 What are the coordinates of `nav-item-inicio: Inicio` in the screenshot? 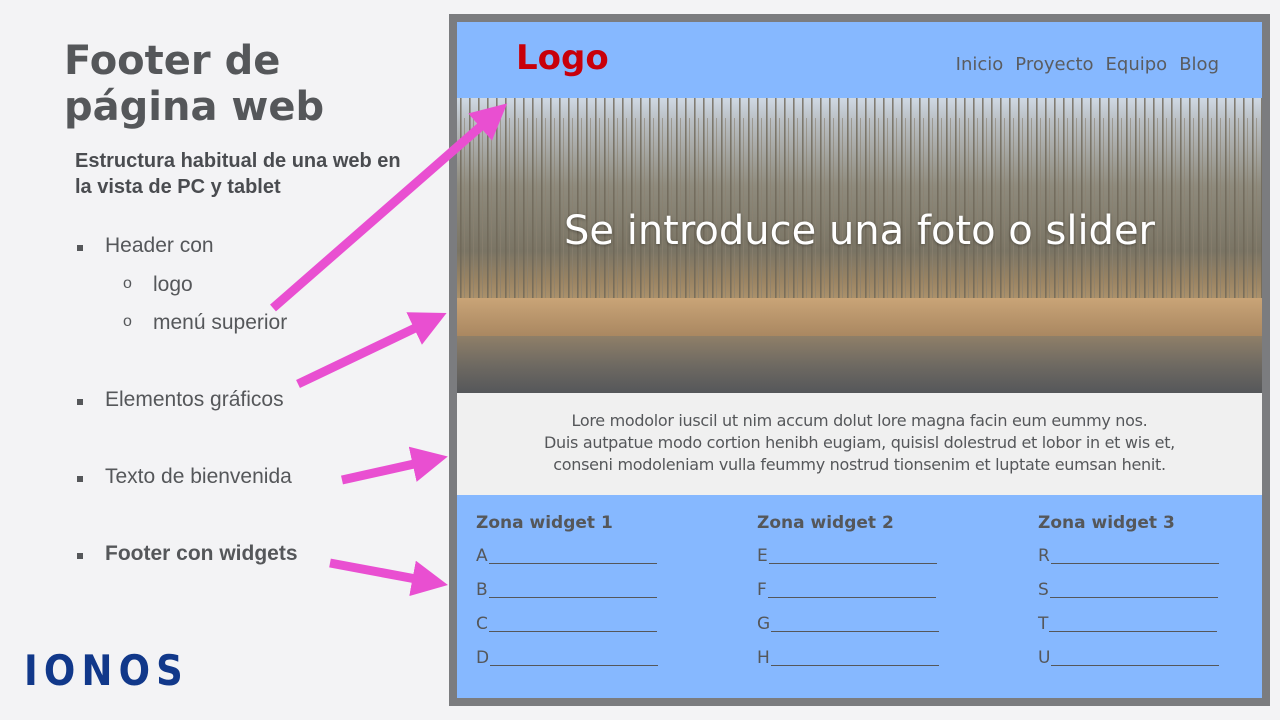 It's located at (980, 64).